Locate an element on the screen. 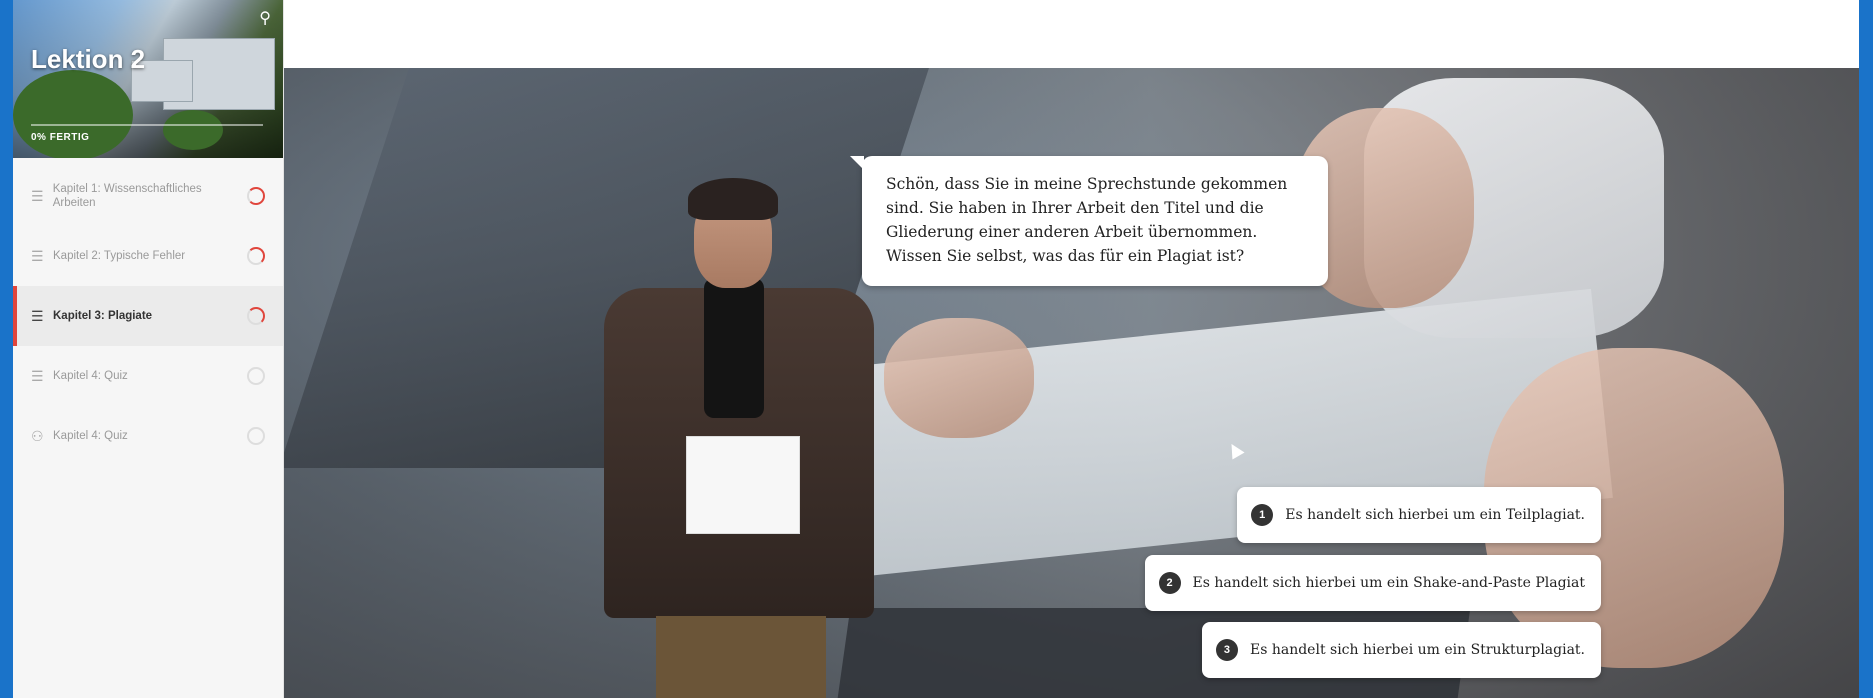 This screenshot has height=698, width=1873. people-icon: ⚇ is located at coordinates (37, 436).